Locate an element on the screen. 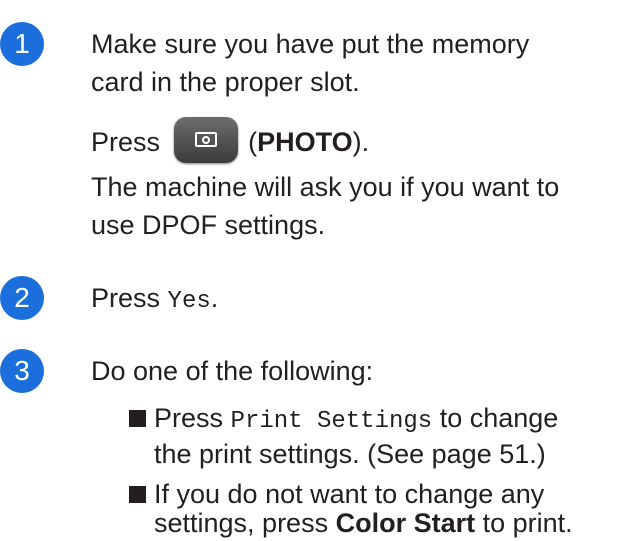  bullet-2-prefix: settings, press is located at coordinates (241, 523).